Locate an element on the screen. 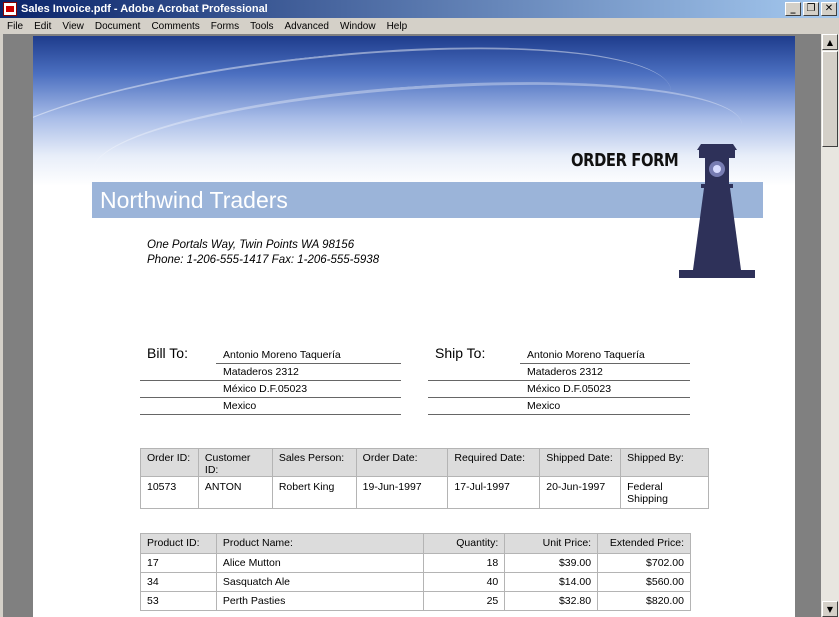 Image resolution: width=839 pixels, height=617 pixels. menu-window: Window is located at coordinates (357, 26).